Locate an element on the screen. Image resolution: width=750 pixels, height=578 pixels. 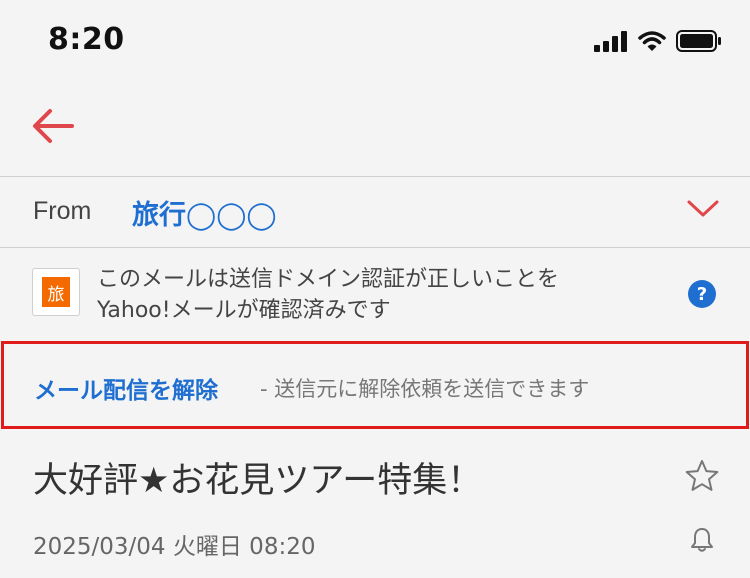
from-label: From is located at coordinates (62, 211).